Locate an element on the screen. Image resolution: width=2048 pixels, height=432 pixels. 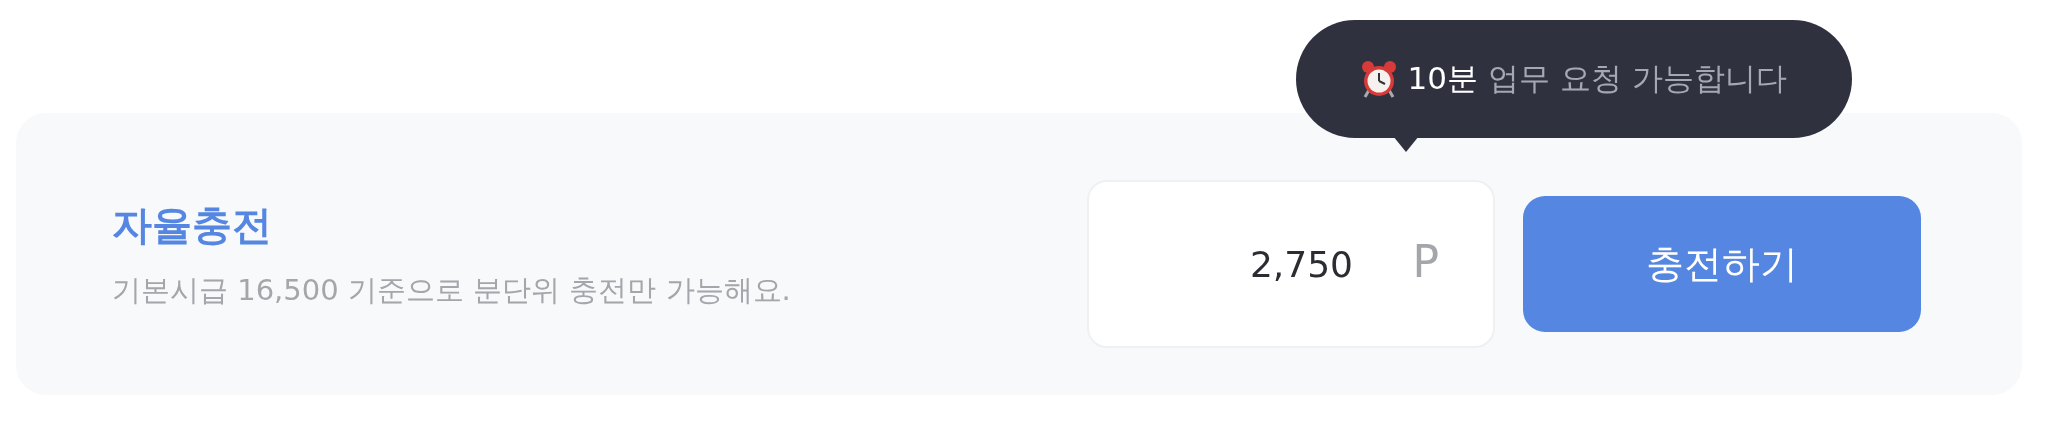
tooltip-text: 업무 요청 가능합니다 is located at coordinates (1637, 78).